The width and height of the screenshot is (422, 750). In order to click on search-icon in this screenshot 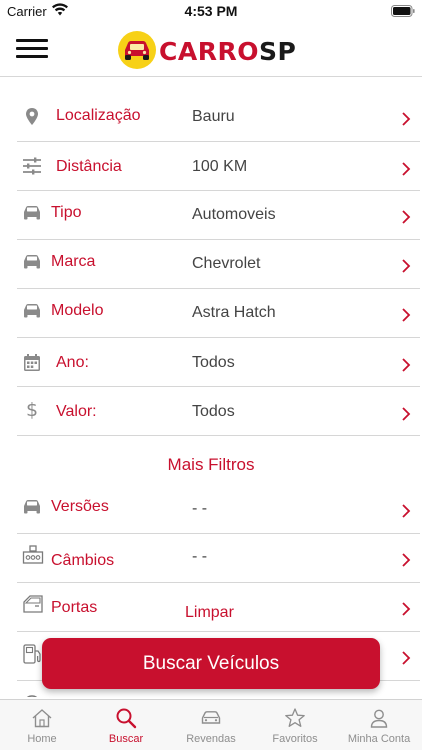, I will do `click(126, 718)`.